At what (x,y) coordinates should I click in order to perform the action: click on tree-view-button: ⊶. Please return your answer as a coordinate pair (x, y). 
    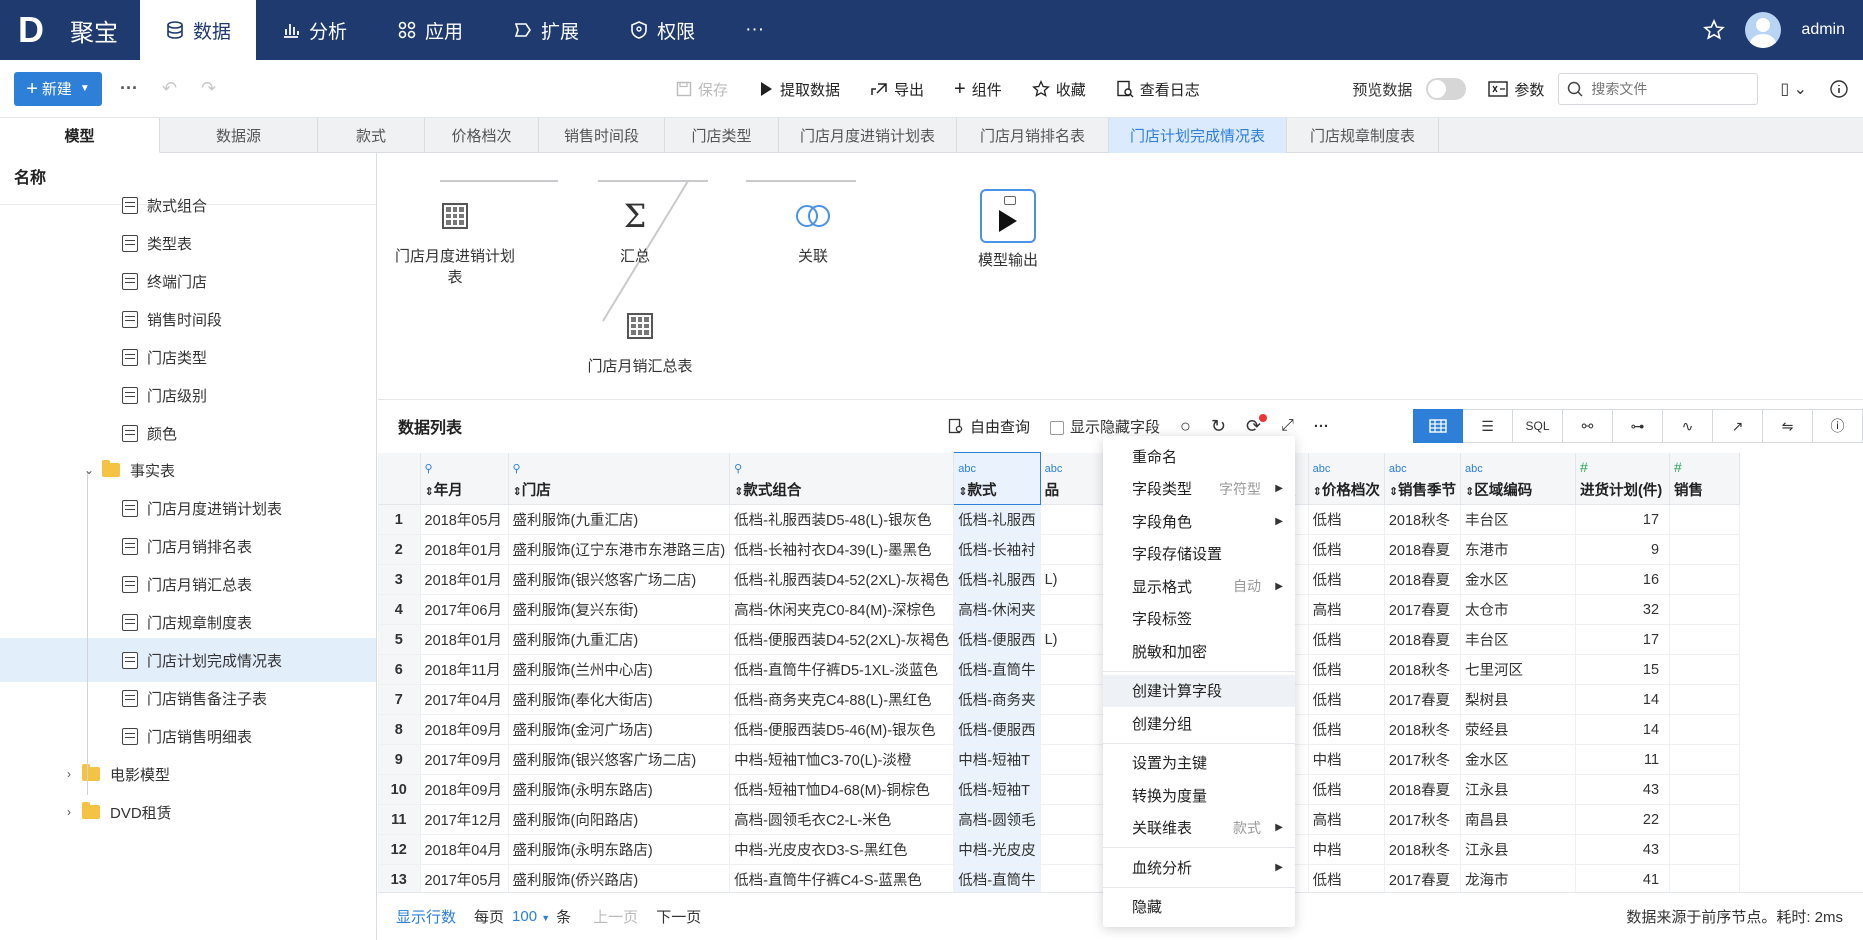
    Looking at the image, I should click on (1638, 426).